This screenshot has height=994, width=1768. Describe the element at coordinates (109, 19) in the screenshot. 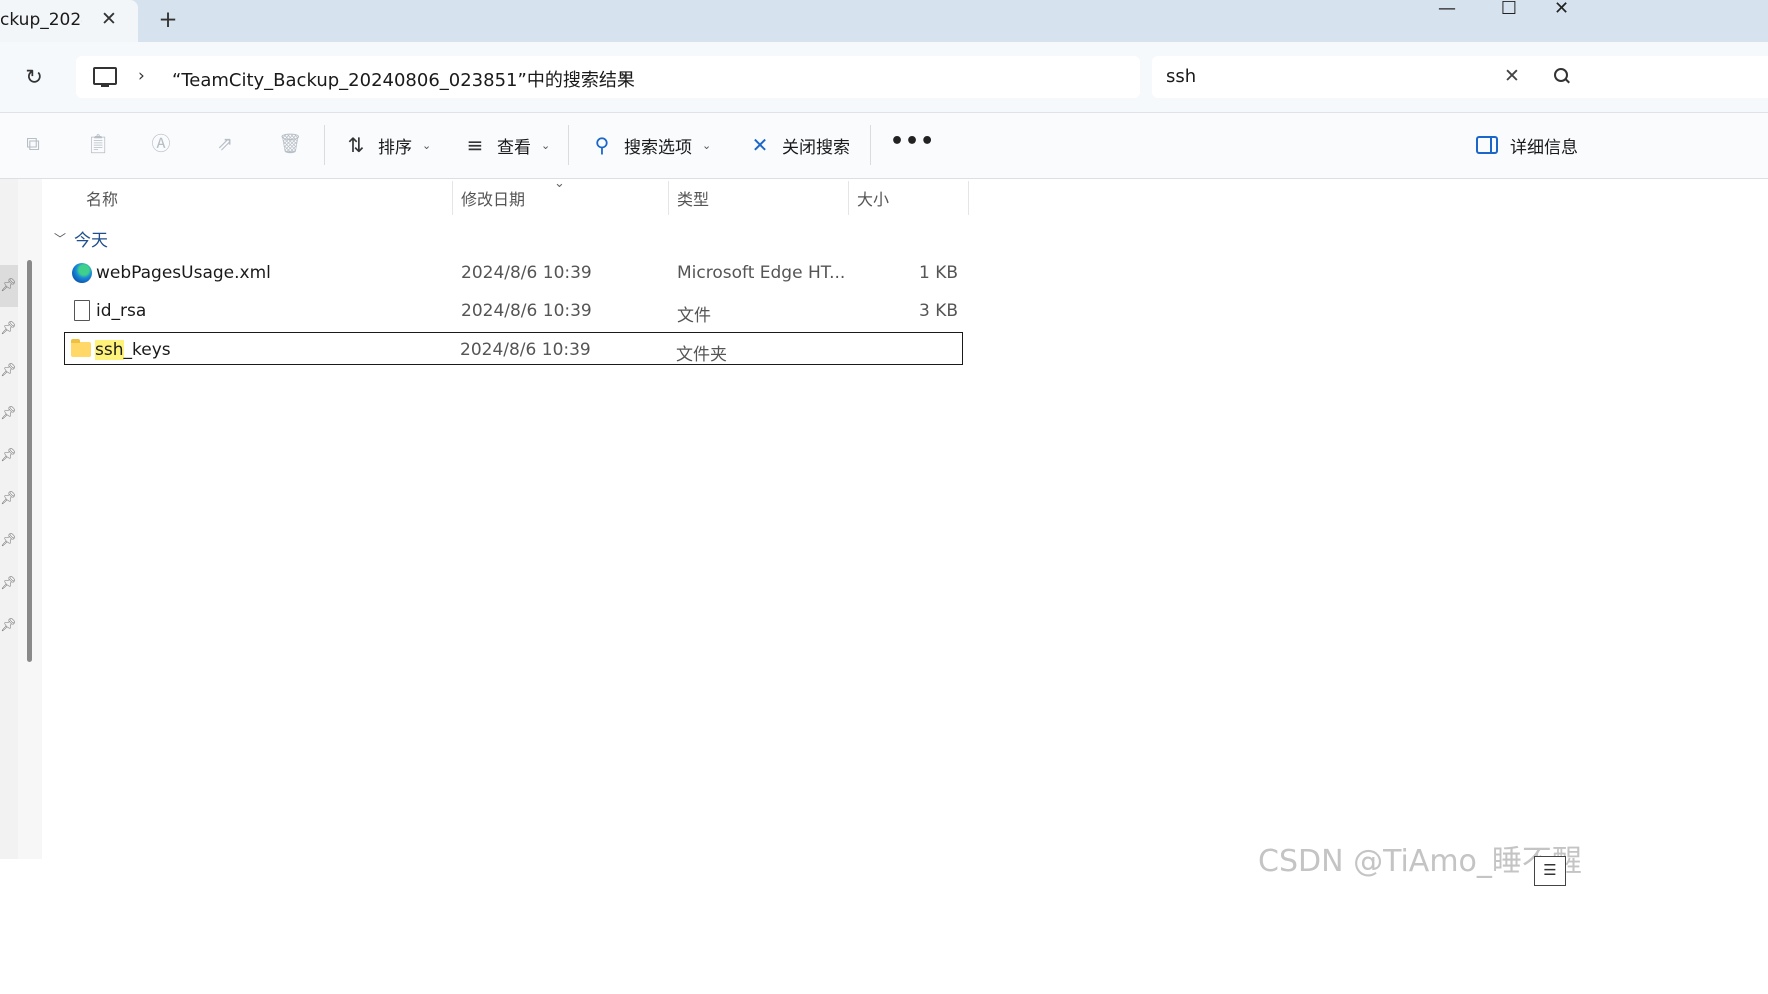

I see `tab-close-icon: ✕` at that location.